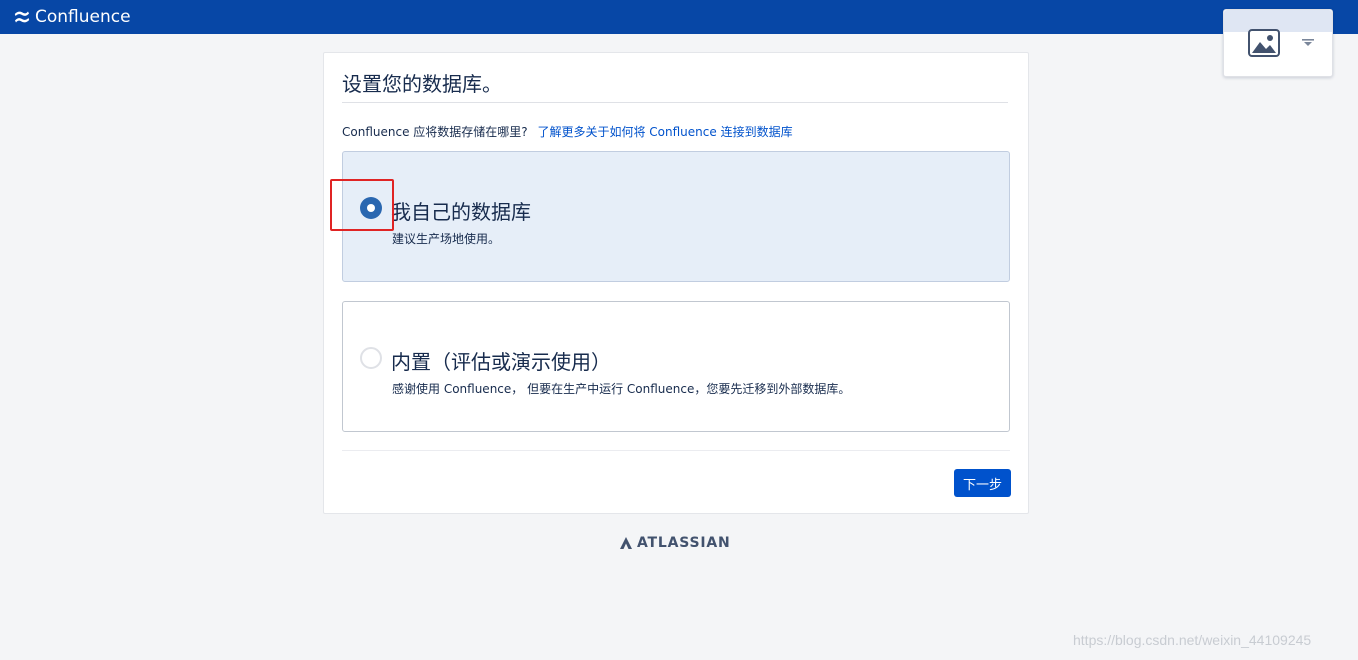  What do you see at coordinates (684, 543) in the screenshot?
I see `atlassian-name: ATLASSIAN` at bounding box center [684, 543].